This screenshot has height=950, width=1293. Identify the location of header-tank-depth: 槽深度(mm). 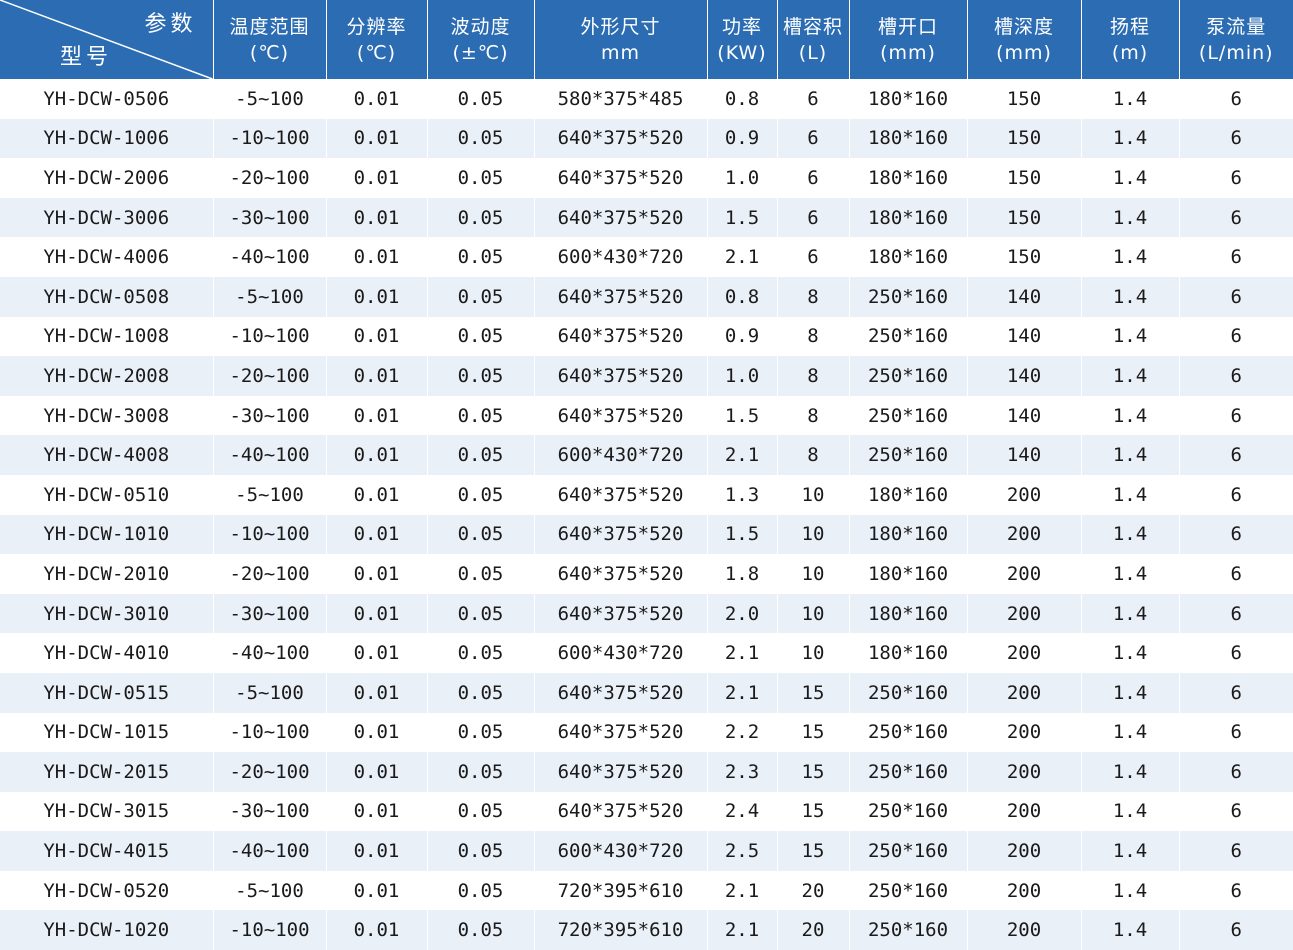
(1024, 39).